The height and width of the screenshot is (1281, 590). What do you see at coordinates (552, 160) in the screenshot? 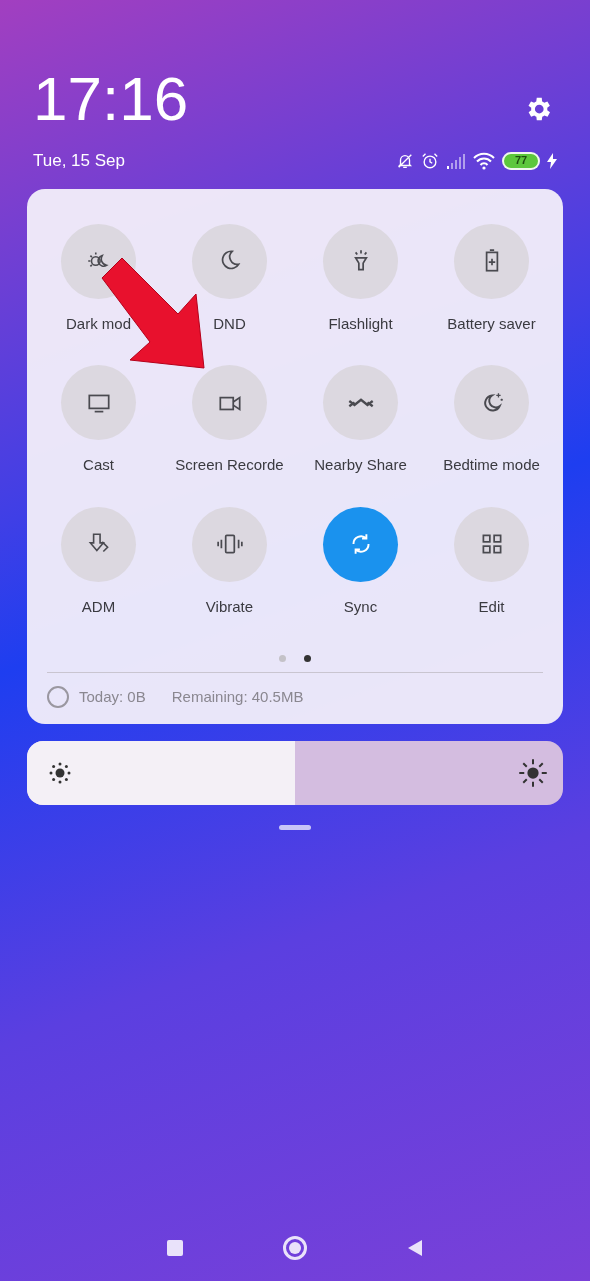
I see `charging-bolt-icon` at bounding box center [552, 160].